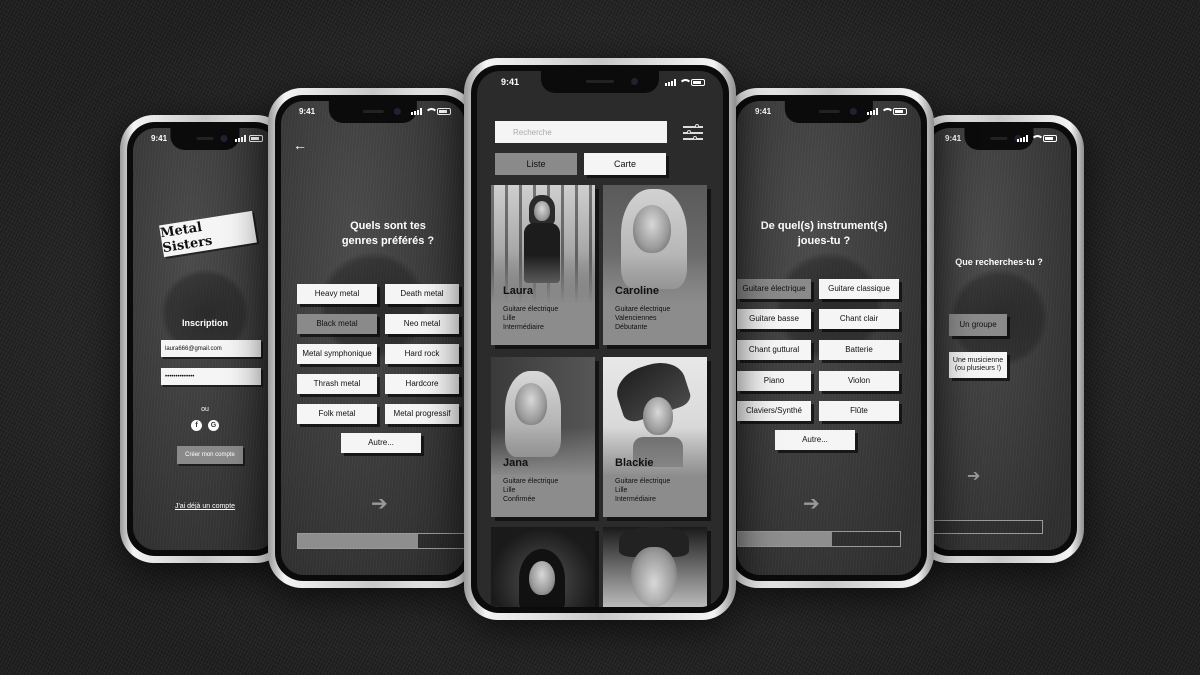 This screenshot has width=1200, height=675. What do you see at coordinates (999, 262) in the screenshot?
I see `question-title: Que recherches-tu ?` at bounding box center [999, 262].